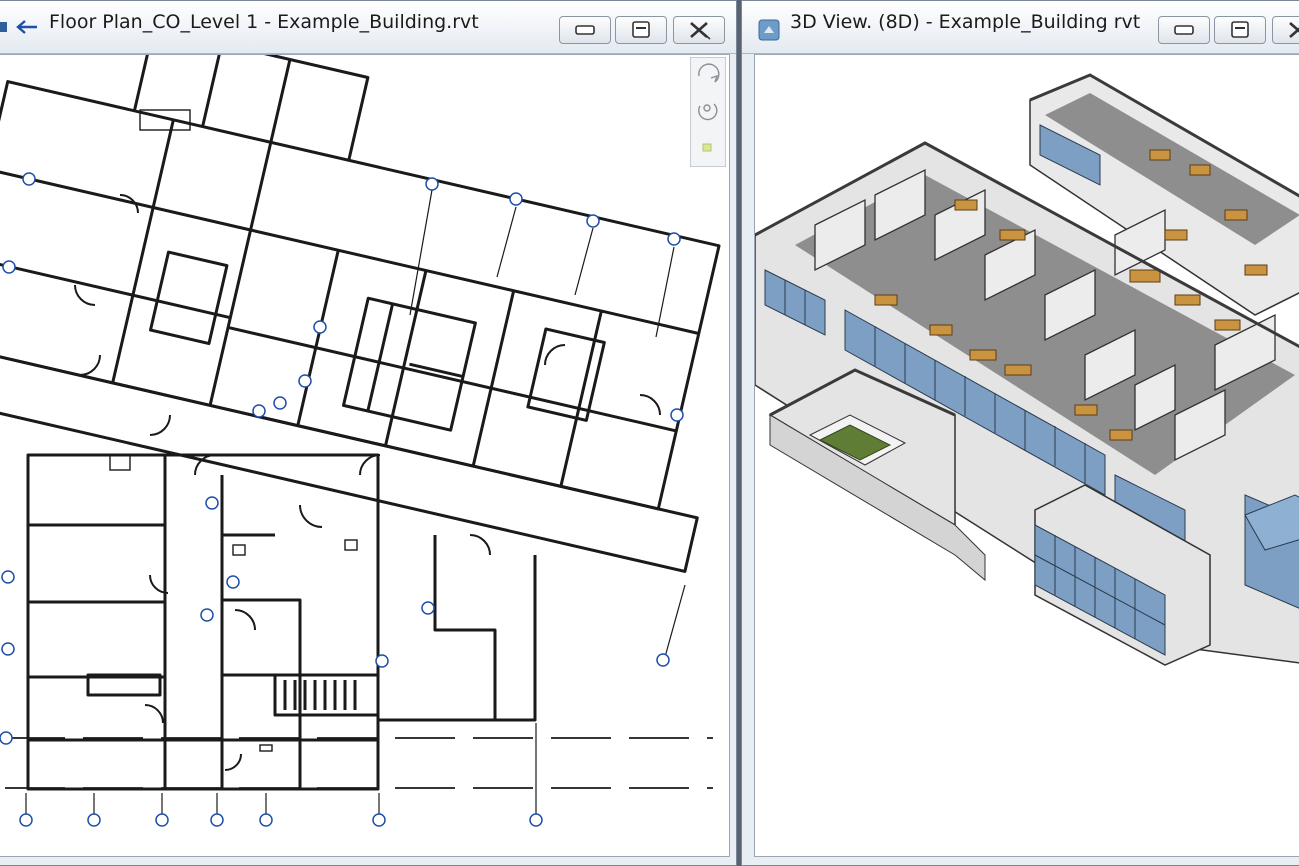  I want to click on 3d-view-icon, so click(769, 30).